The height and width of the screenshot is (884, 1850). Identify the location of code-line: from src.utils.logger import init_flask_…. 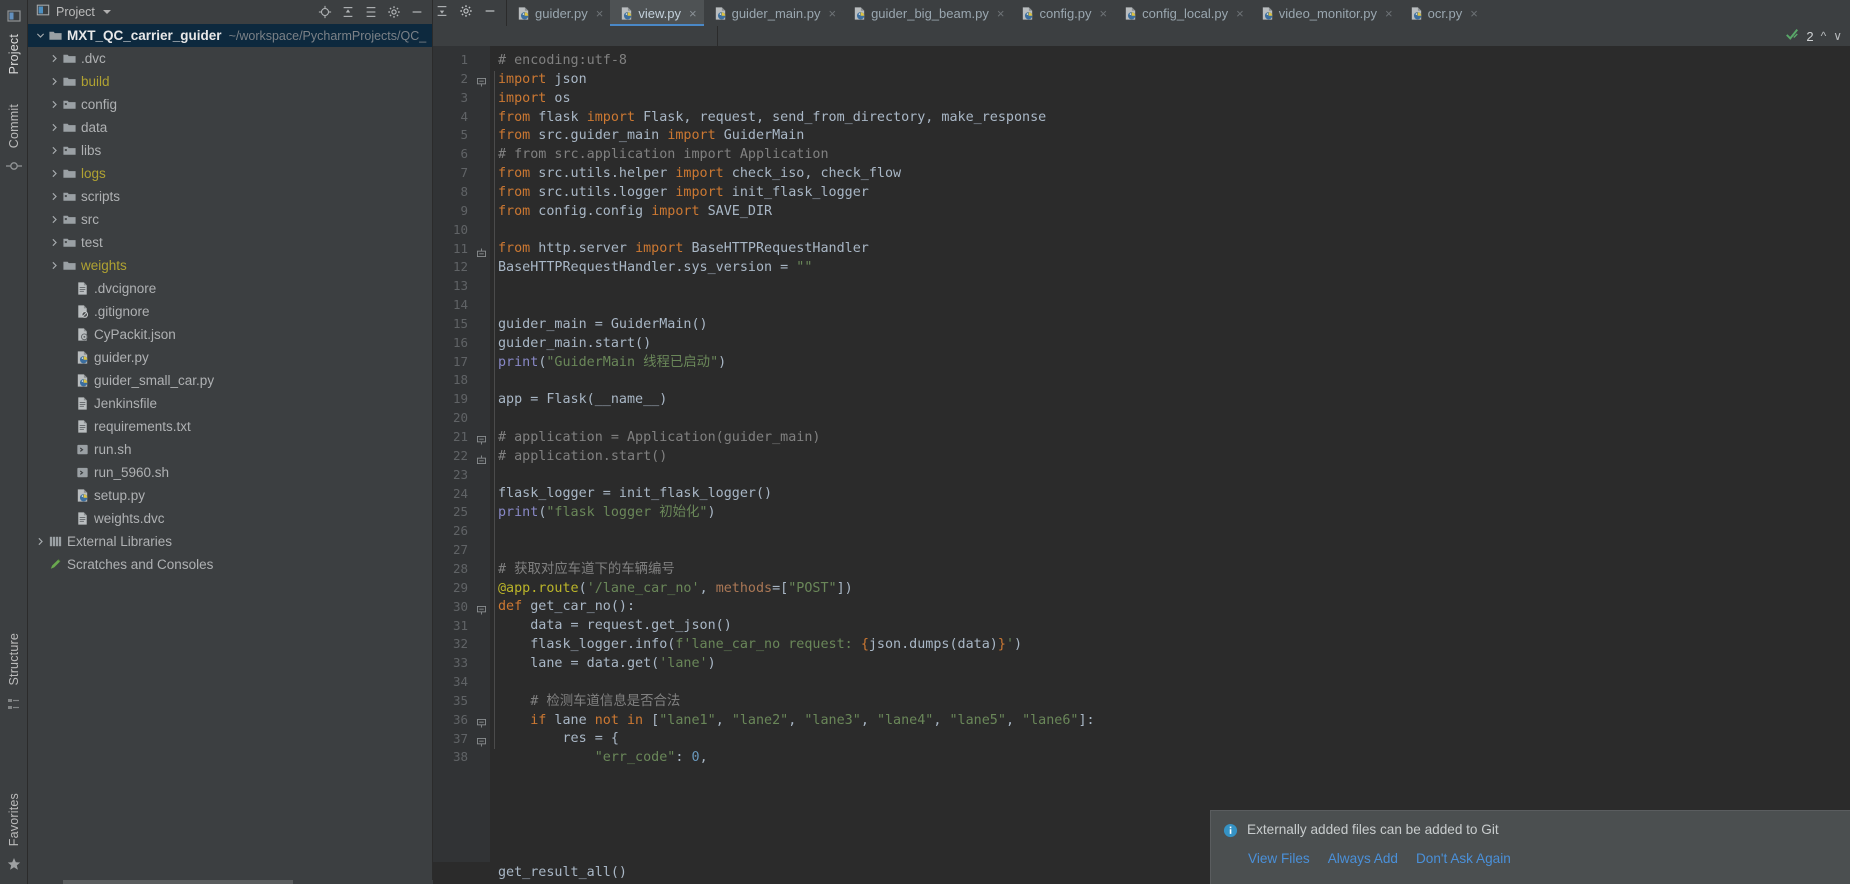
(1170, 193).